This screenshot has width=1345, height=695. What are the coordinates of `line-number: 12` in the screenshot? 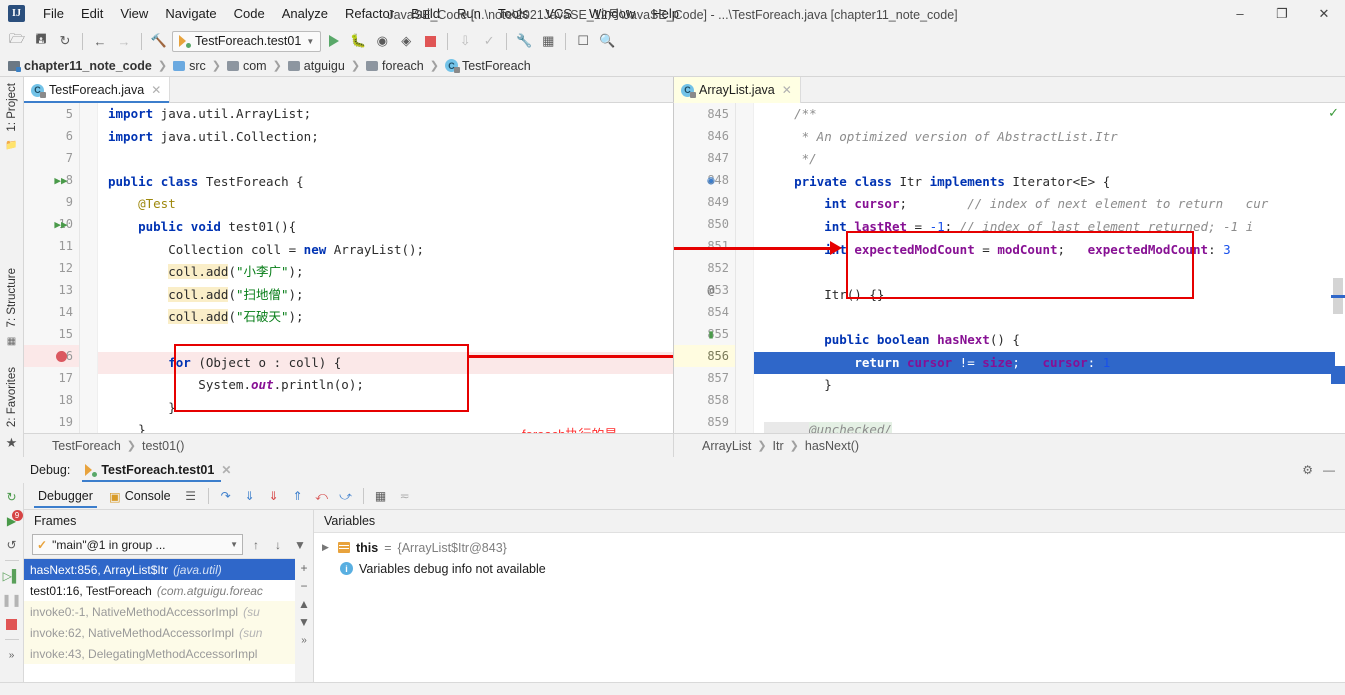 It's located at (51, 268).